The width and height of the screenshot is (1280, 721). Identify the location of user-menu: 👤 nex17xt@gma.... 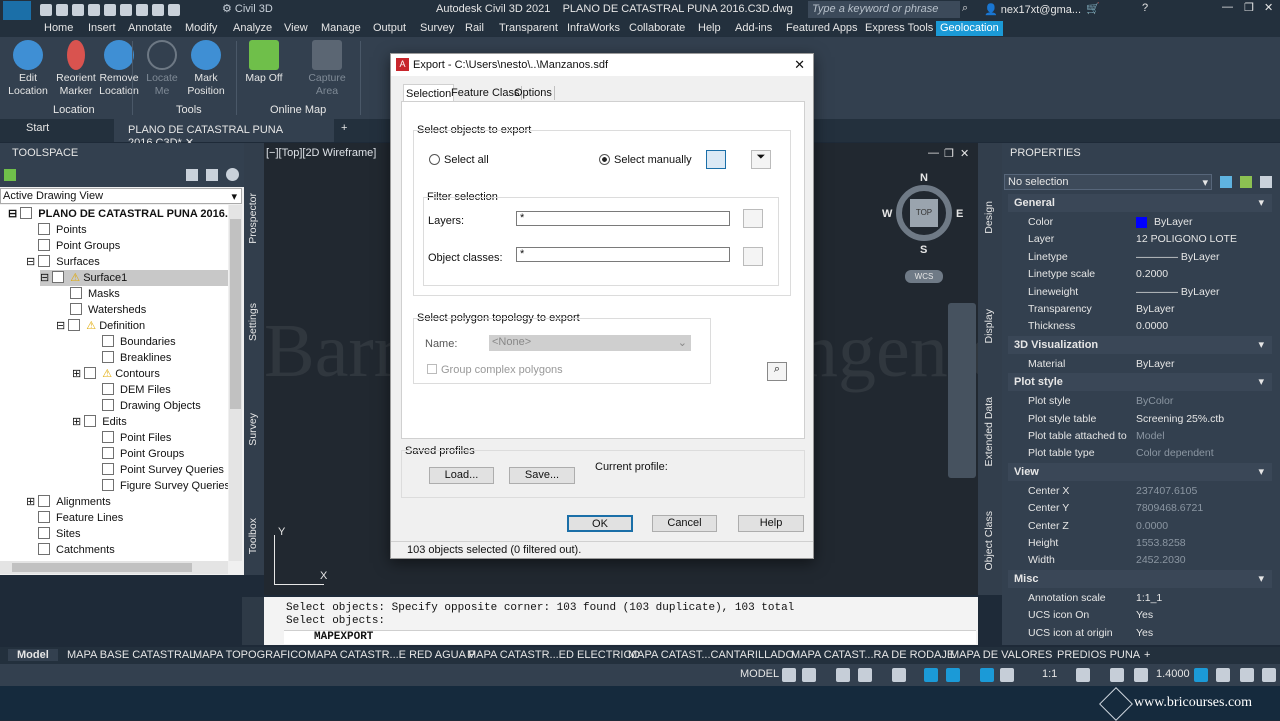
(1032, 9).